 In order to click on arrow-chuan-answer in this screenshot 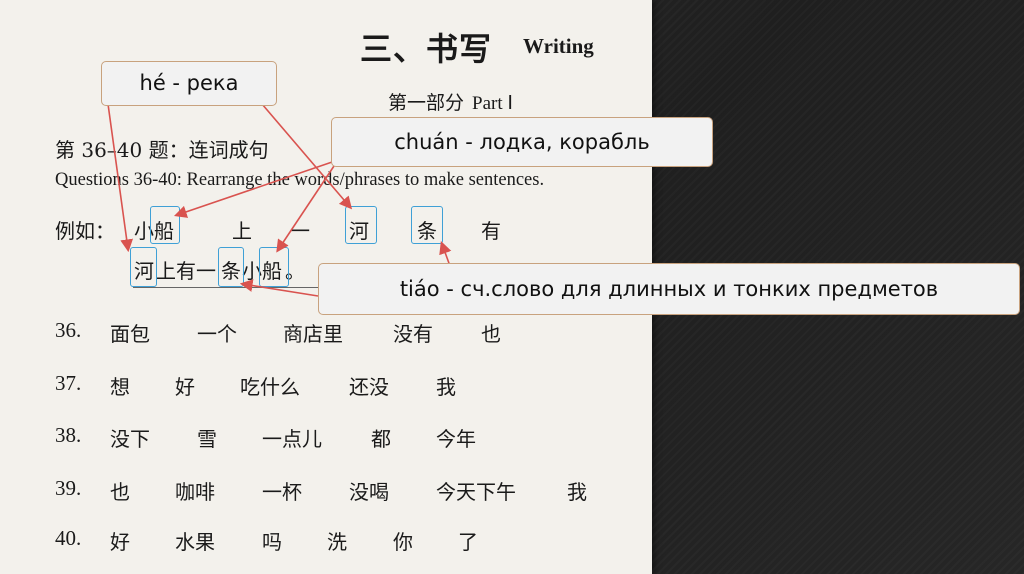, I will do `click(307, 206)`.